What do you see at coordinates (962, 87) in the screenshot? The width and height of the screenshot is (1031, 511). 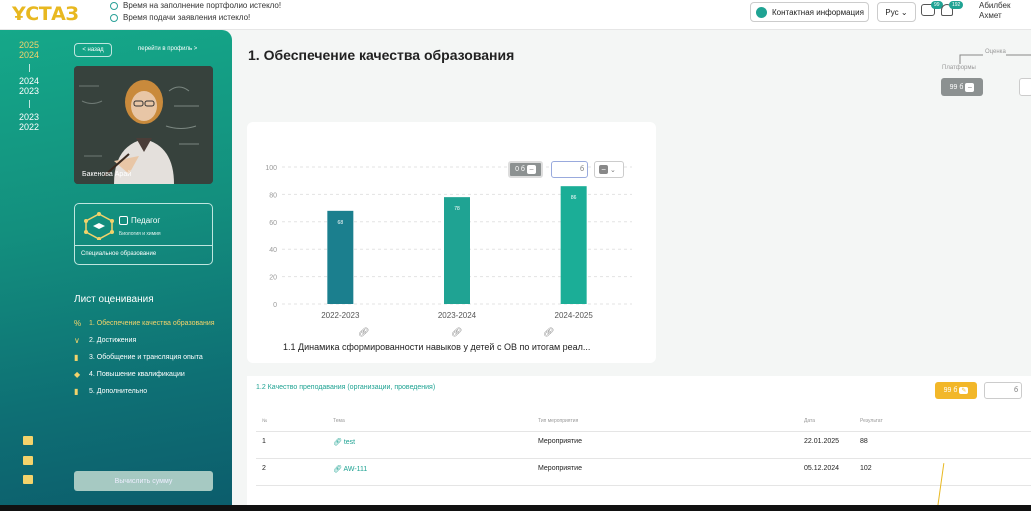 I see `platforms-score: 99 б −` at bounding box center [962, 87].